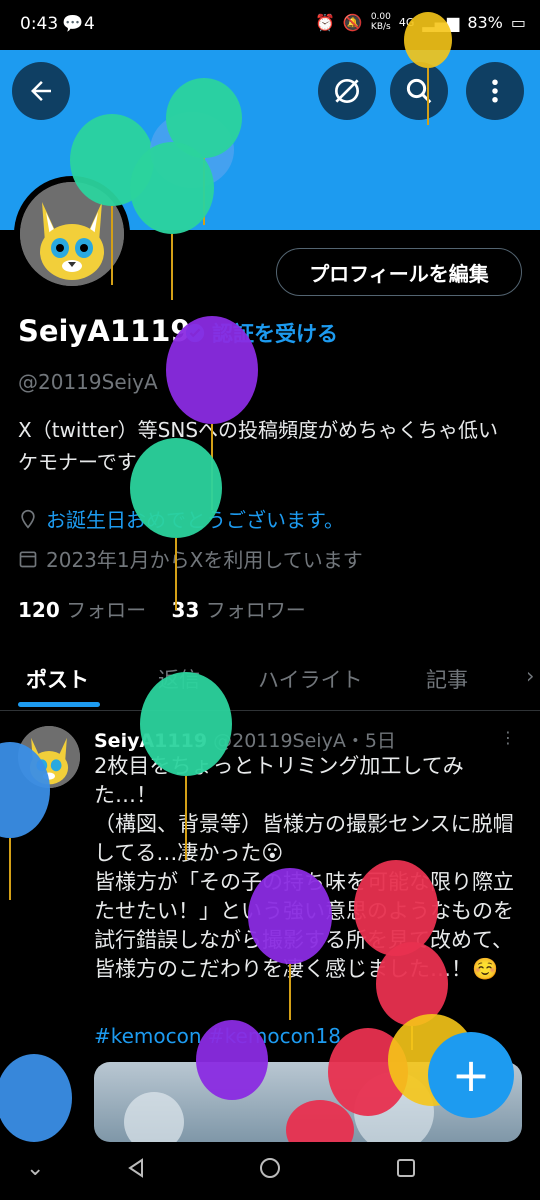  Describe the element at coordinates (35, 1168) in the screenshot. I see `chevron-down-icon: ⌄` at that location.